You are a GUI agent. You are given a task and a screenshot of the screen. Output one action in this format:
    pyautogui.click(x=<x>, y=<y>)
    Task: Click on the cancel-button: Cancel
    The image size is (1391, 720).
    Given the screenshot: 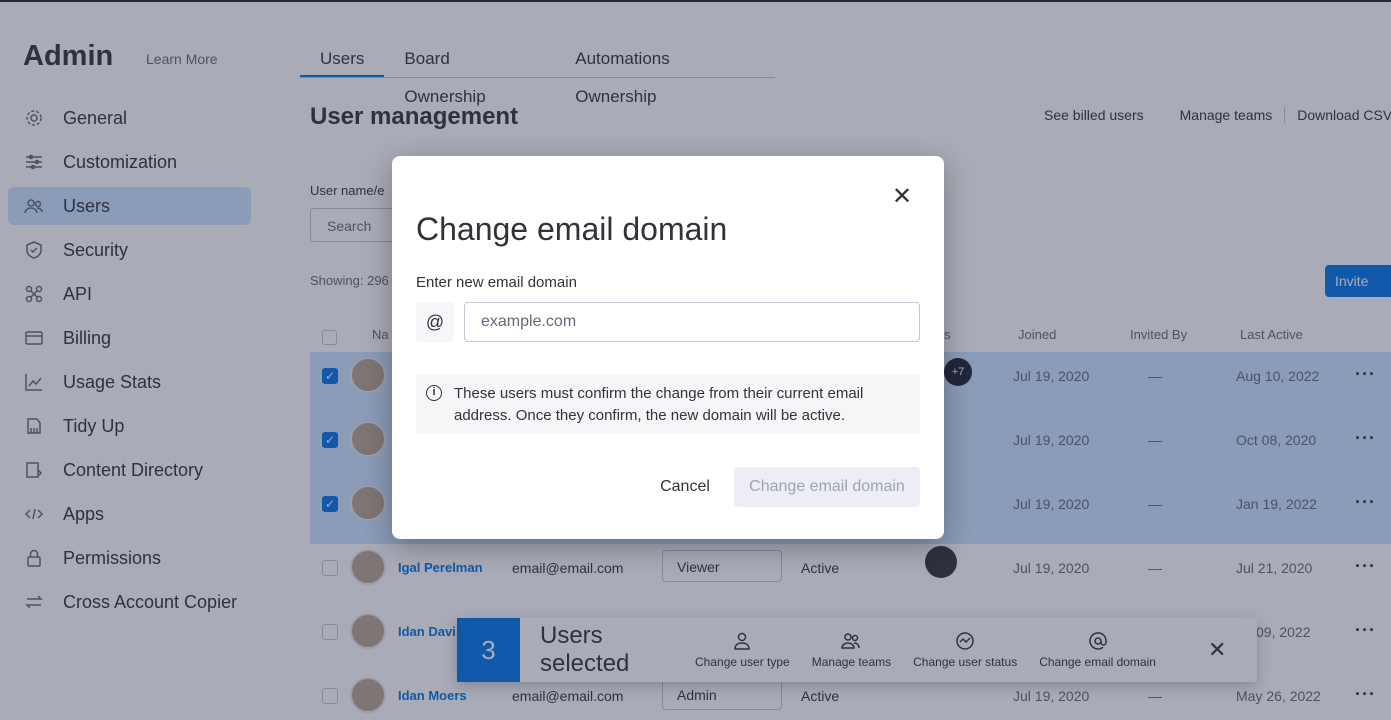 What is the action you would take?
    pyautogui.click(x=685, y=487)
    